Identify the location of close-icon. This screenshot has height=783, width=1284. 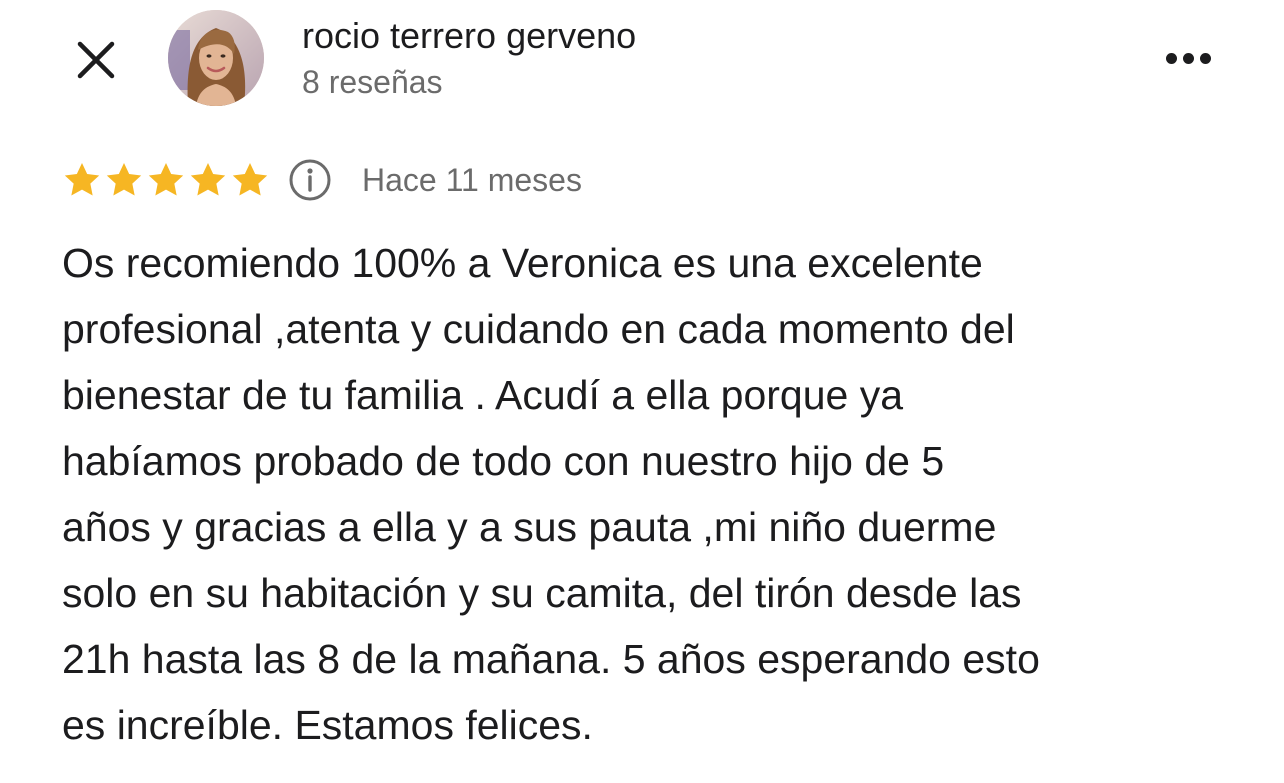
(96, 60).